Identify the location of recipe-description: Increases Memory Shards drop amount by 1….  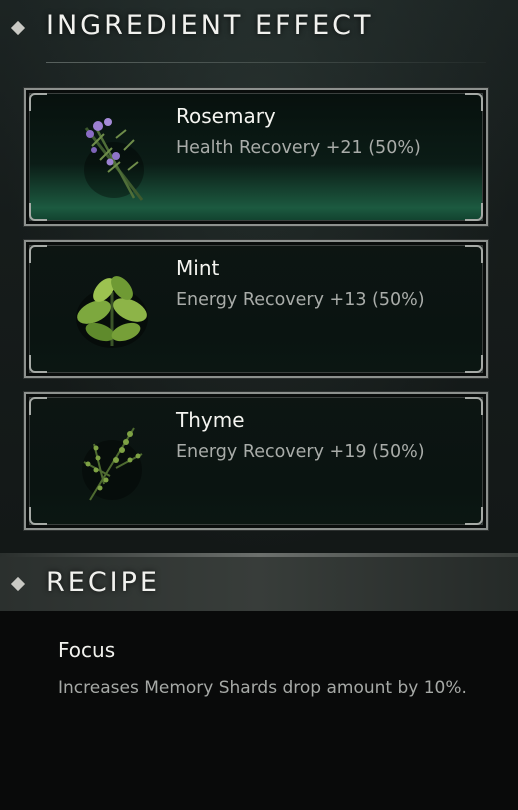
(262, 688).